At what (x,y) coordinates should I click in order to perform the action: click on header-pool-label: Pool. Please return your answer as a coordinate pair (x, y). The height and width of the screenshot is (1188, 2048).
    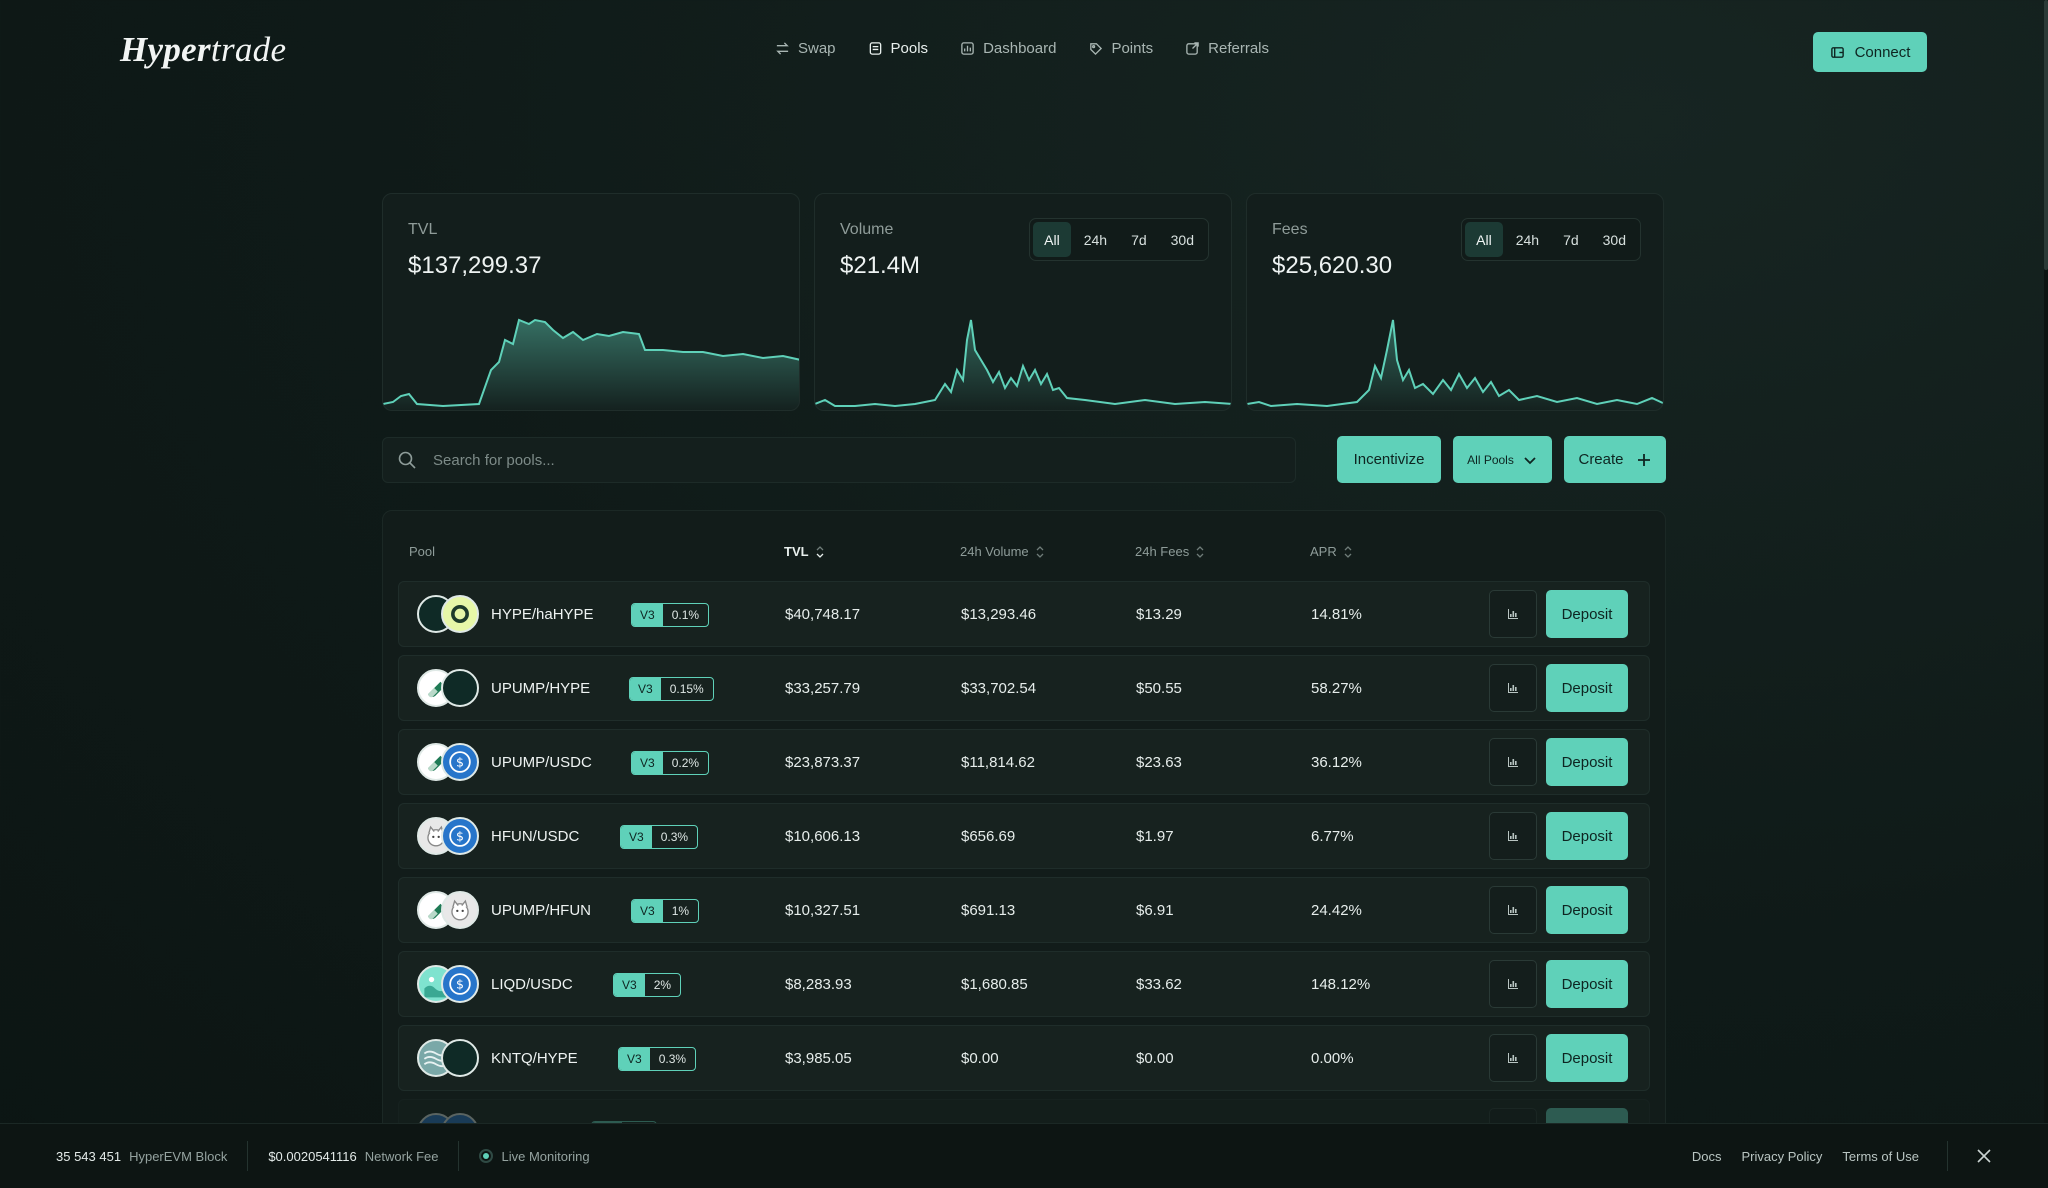
    Looking at the image, I should click on (422, 551).